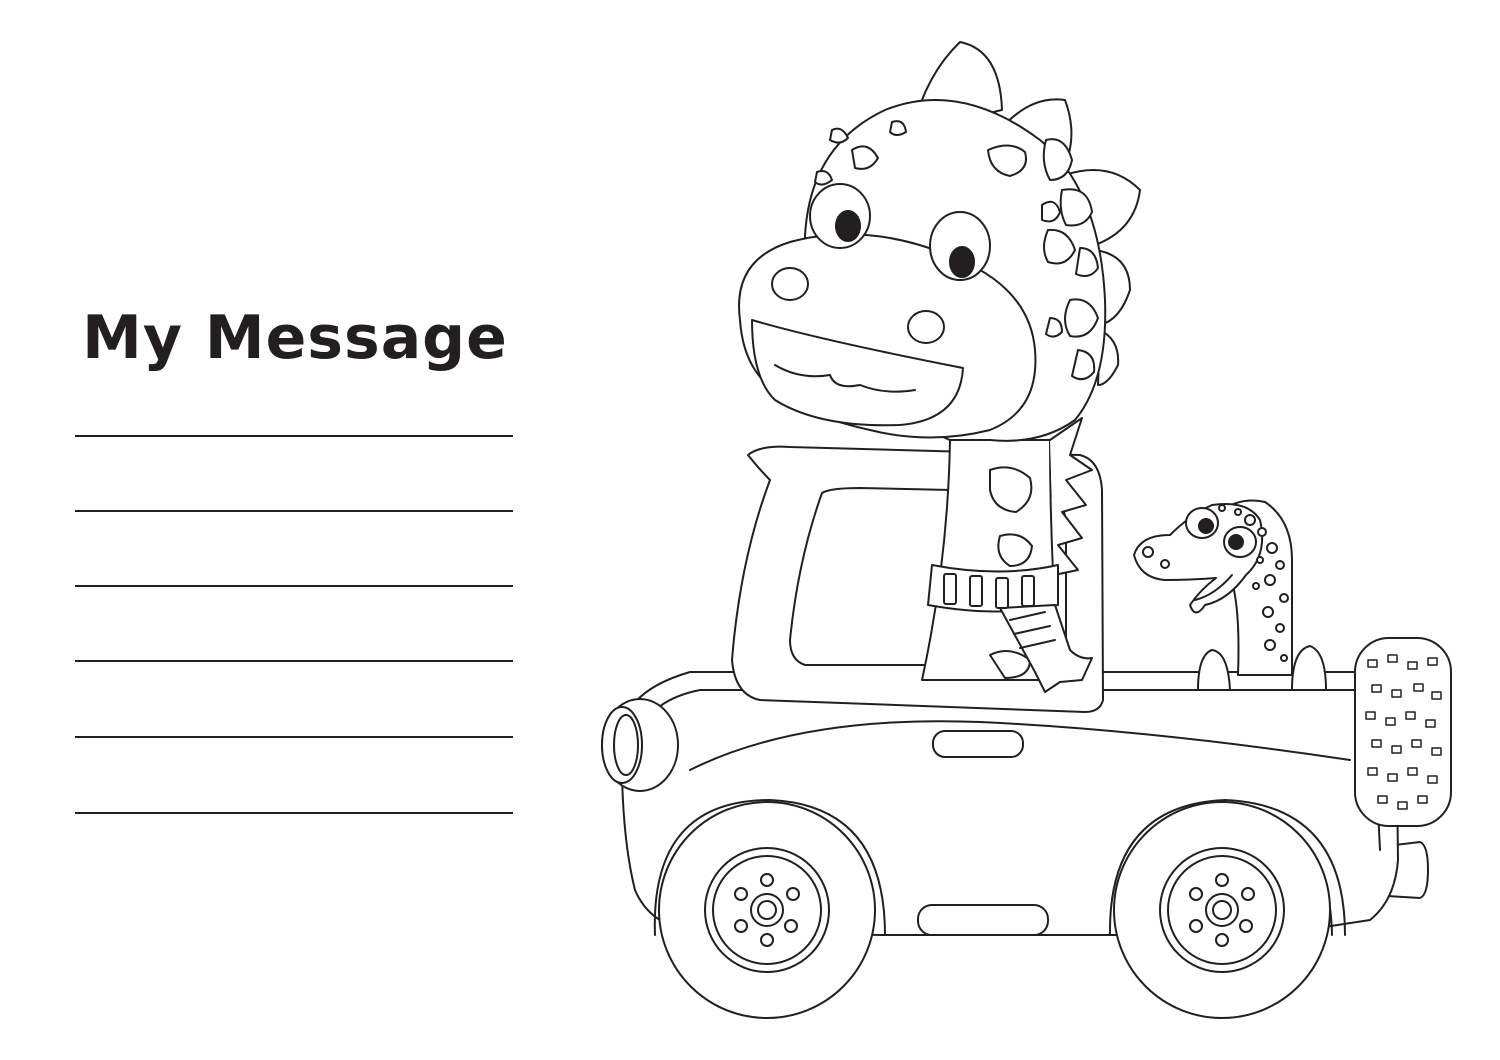 This screenshot has width=1500, height=1060. What do you see at coordinates (1222, 910) in the screenshot?
I see `rear-wheel` at bounding box center [1222, 910].